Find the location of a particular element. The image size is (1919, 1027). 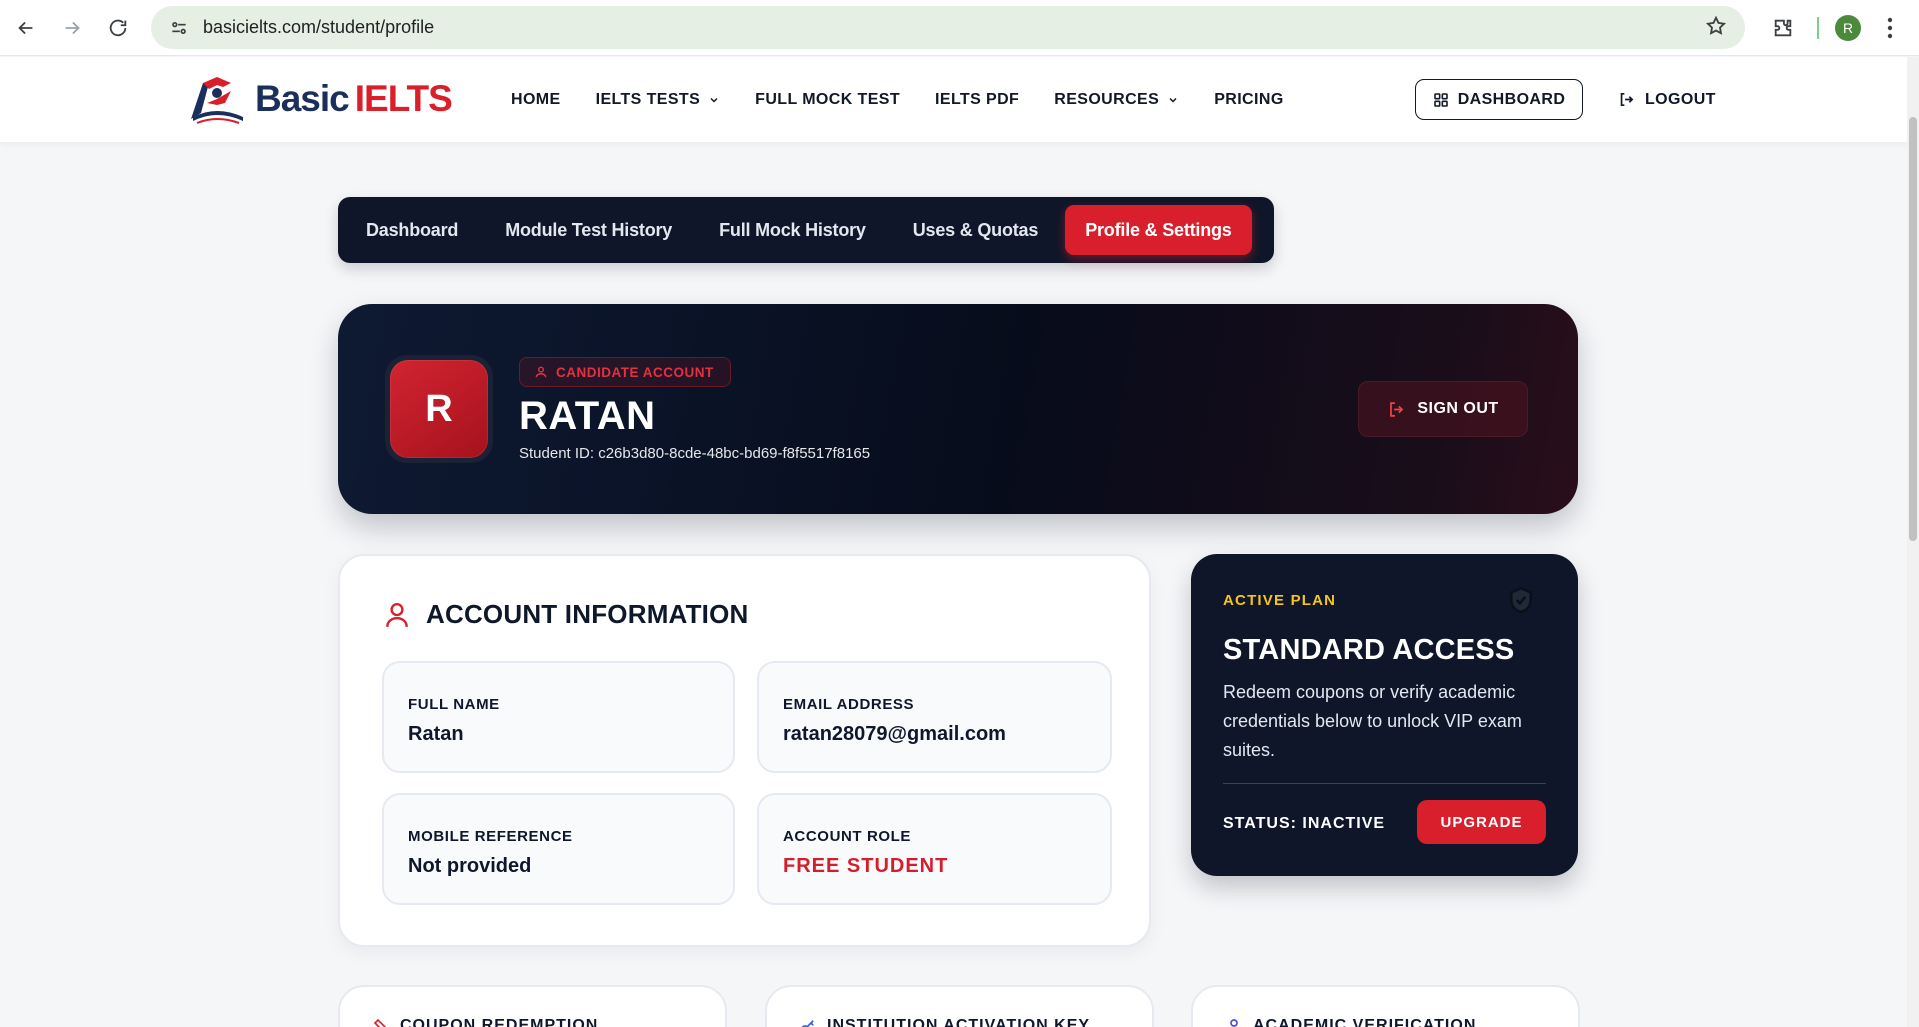

site-logo: Basic IELTS is located at coordinates (320, 99).